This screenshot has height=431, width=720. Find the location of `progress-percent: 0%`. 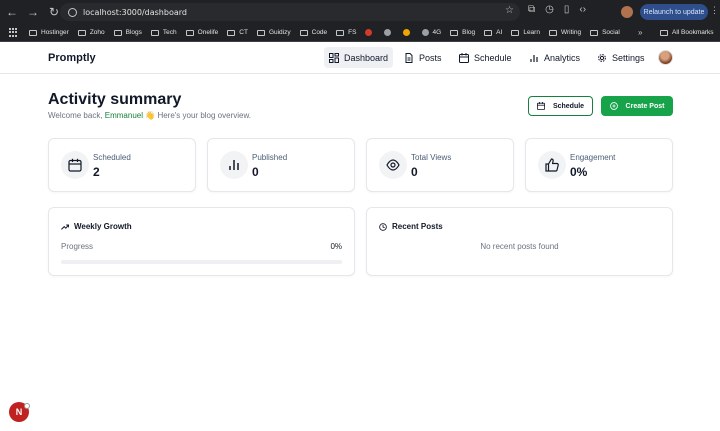

progress-percent: 0% is located at coordinates (336, 246).